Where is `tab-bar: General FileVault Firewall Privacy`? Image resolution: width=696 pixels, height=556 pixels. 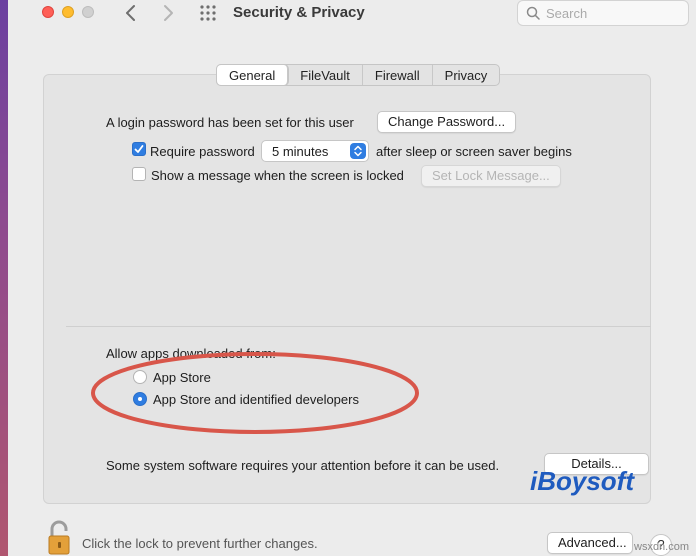
tab-bar: General FileVault Firewall Privacy is located at coordinates (358, 75).